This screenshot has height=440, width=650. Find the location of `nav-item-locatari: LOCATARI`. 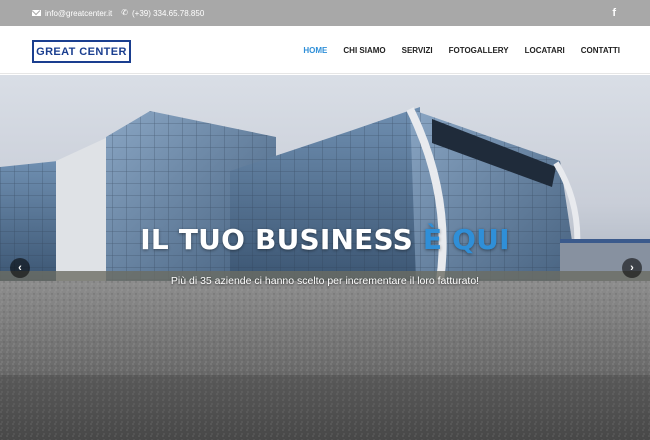

nav-item-locatari: LOCATARI is located at coordinates (545, 50).